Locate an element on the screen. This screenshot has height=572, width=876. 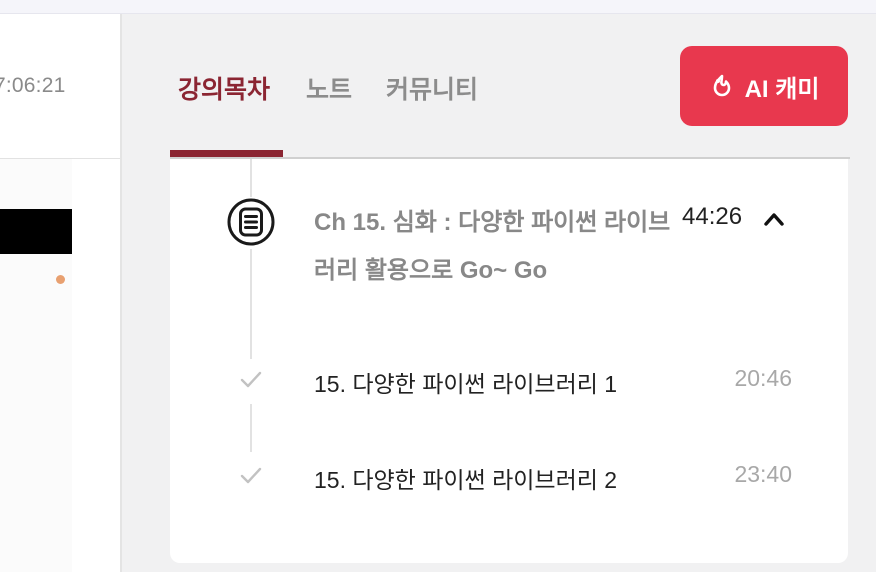
document-list-icon is located at coordinates (251, 222).